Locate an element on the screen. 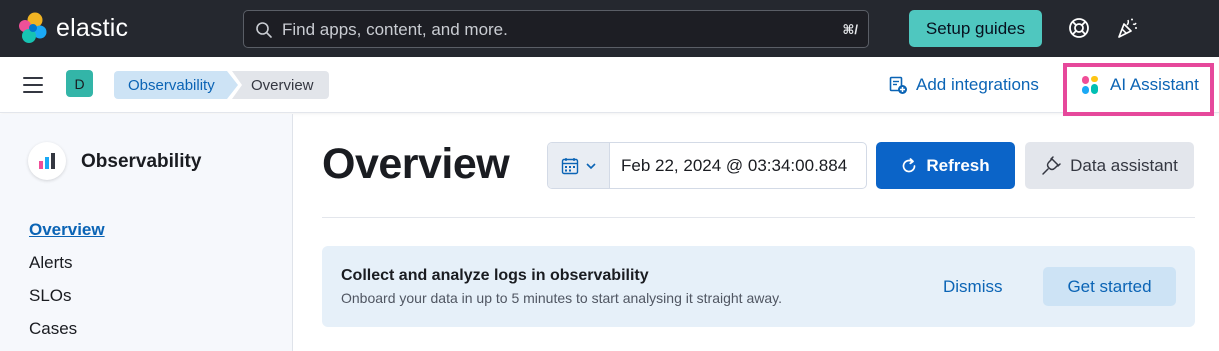  refresh-label: Refresh is located at coordinates (958, 165).